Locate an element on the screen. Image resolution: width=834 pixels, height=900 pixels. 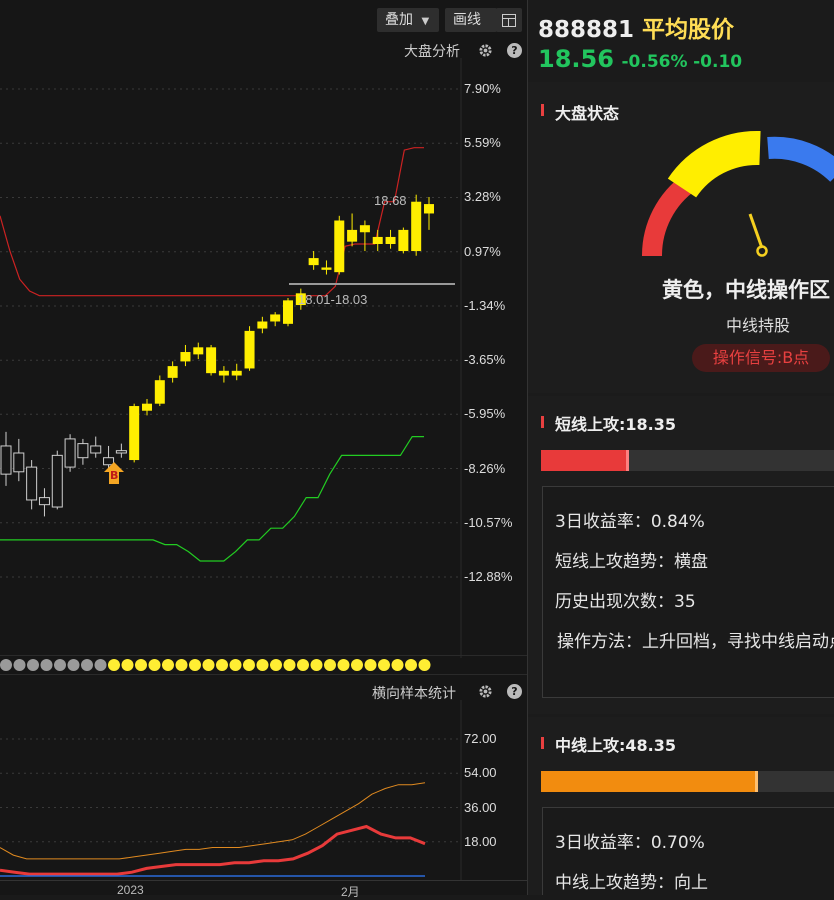
signal-dots-strip is located at coordinates (263, 665).